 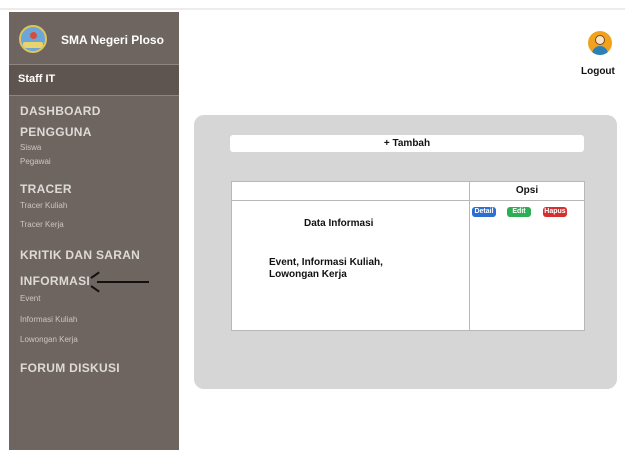 What do you see at coordinates (407, 143) in the screenshot?
I see `add-button: + Tambah` at bounding box center [407, 143].